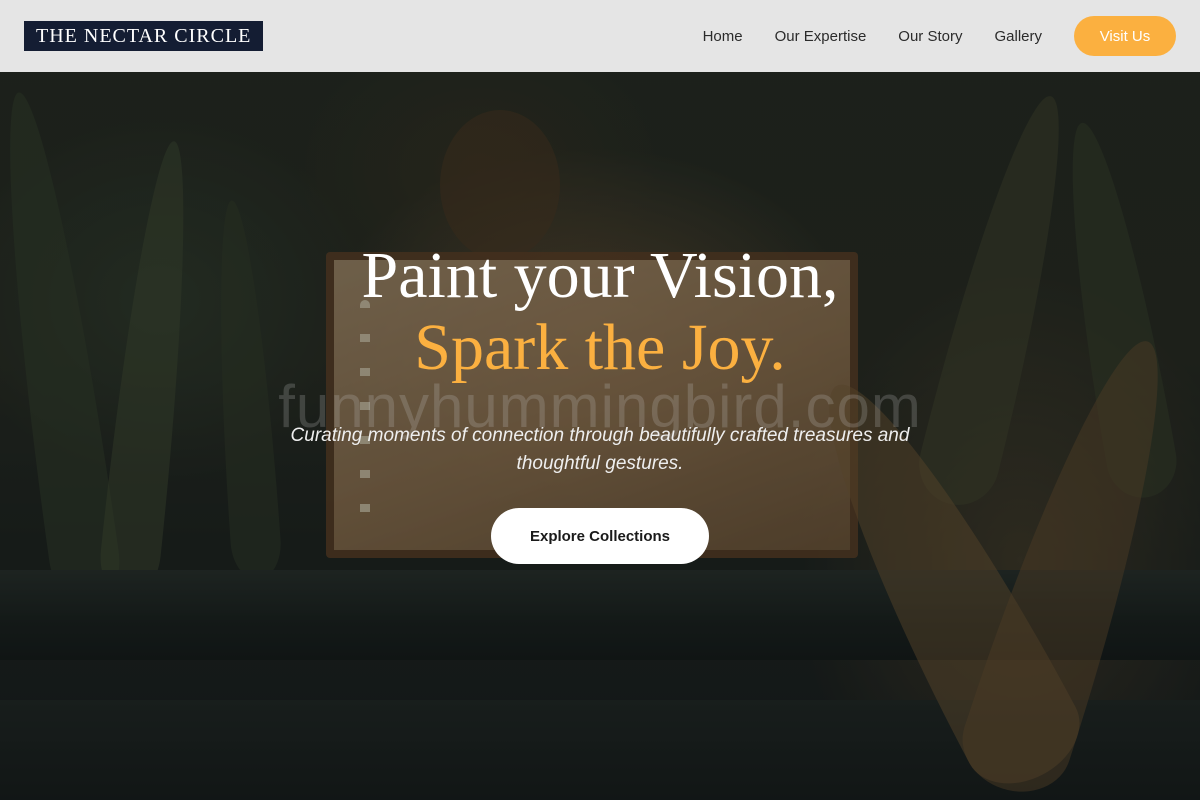  What do you see at coordinates (600, 347) in the screenshot?
I see `headline-line-2: Spark the Joy.` at bounding box center [600, 347].